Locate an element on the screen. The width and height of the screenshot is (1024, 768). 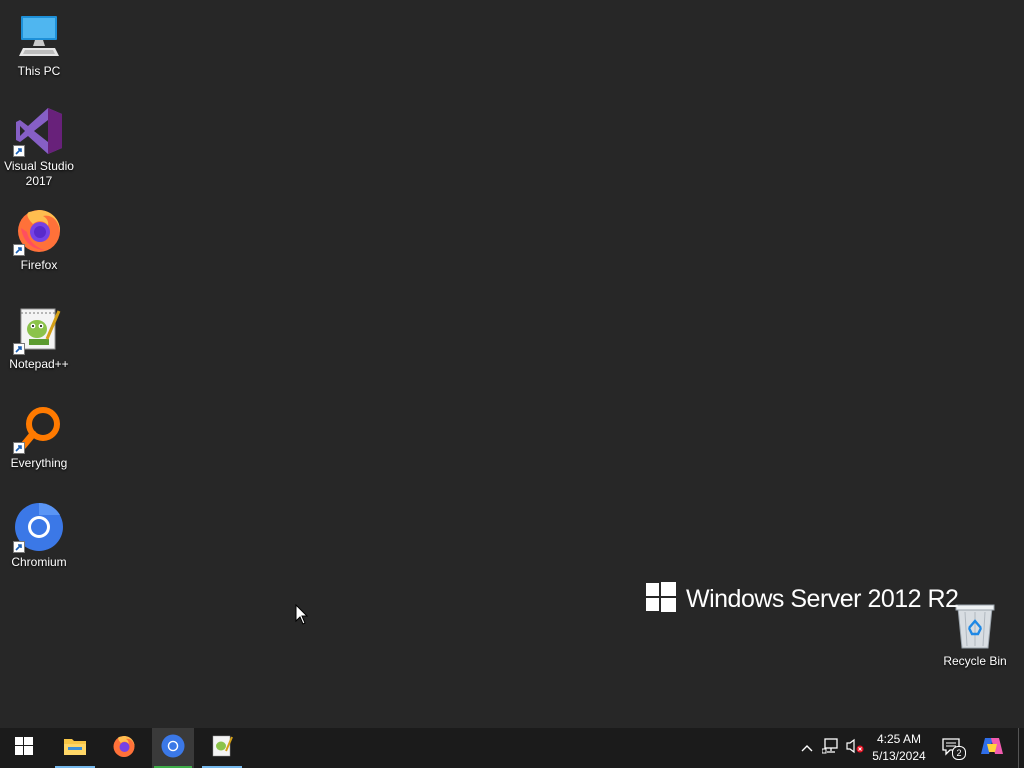
desktop-icon-firefox: Firefox is located at coordinates (39, 238).